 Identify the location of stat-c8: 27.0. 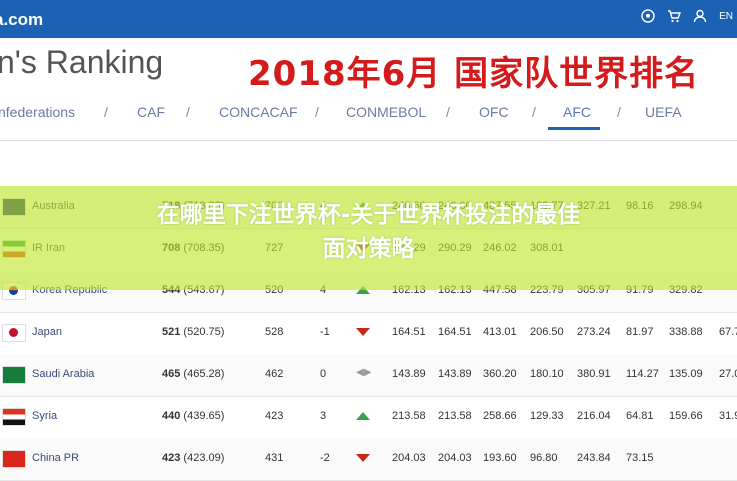
(728, 374).